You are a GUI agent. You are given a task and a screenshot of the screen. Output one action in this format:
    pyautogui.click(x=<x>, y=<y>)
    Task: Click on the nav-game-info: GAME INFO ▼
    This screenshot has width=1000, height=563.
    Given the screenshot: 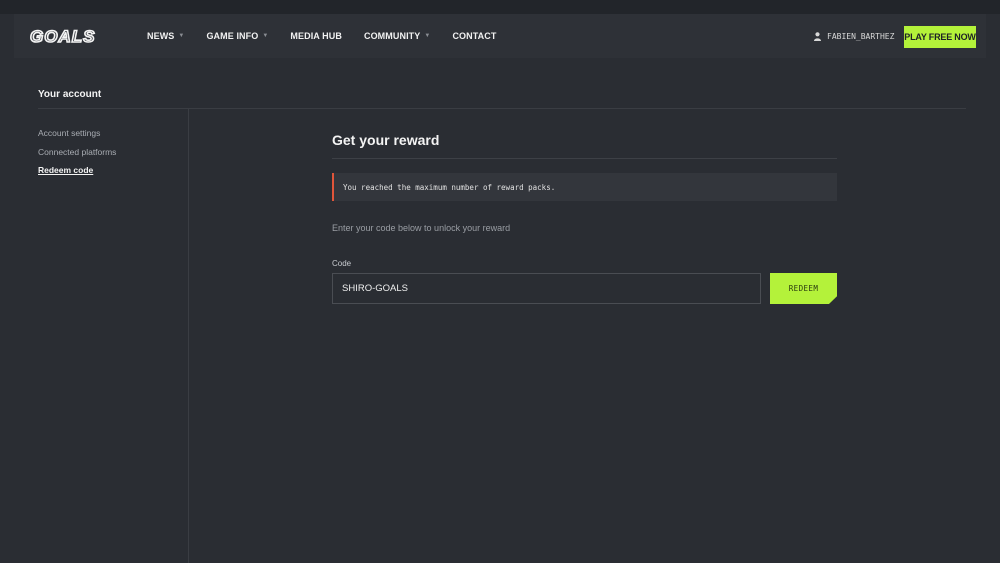 What is the action you would take?
    pyautogui.click(x=237, y=36)
    